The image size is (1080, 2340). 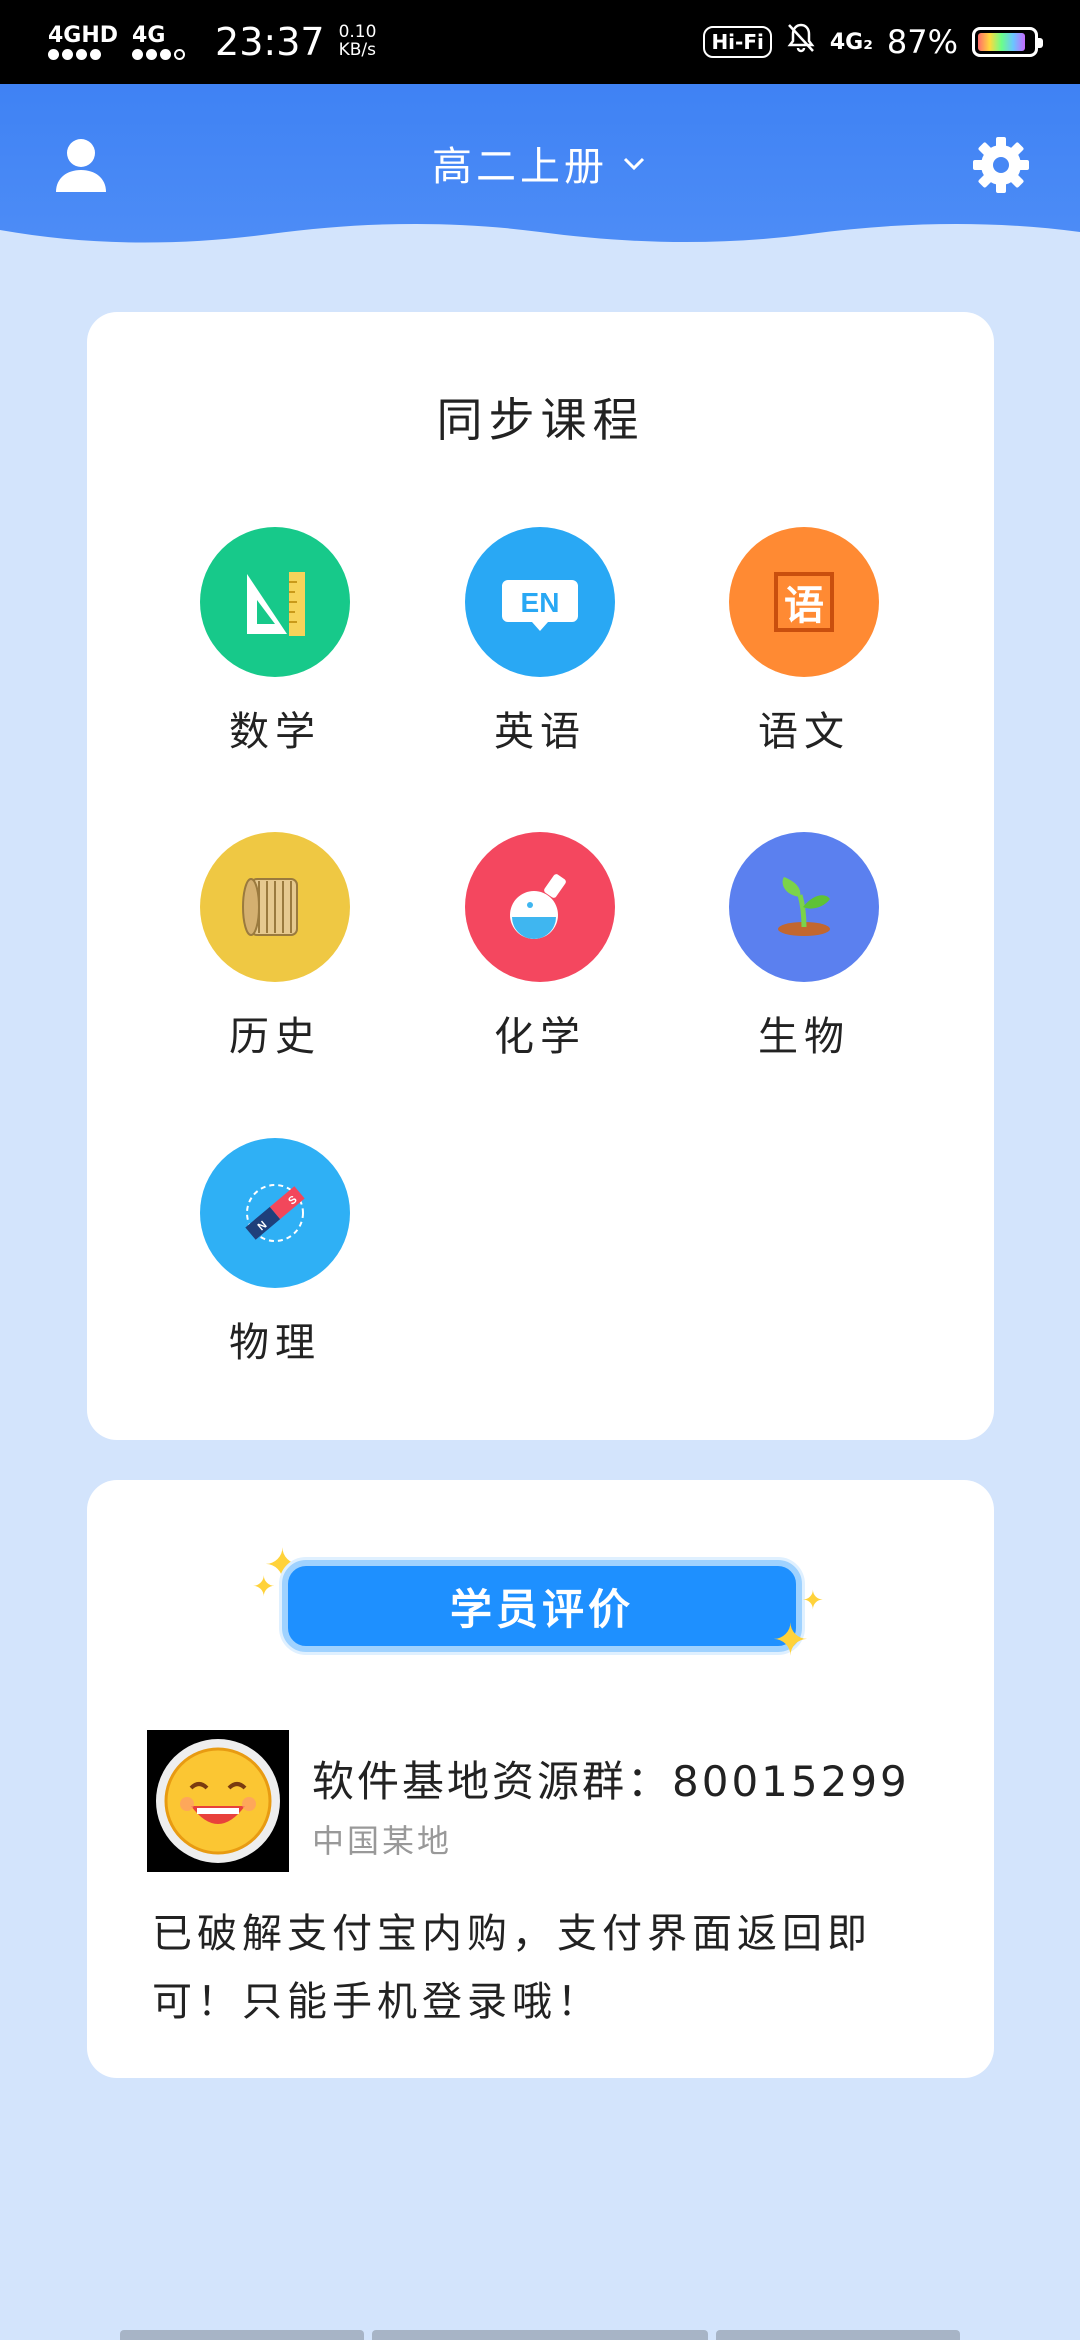 I want to click on battery-percent: 87%, so click(x=922, y=42).